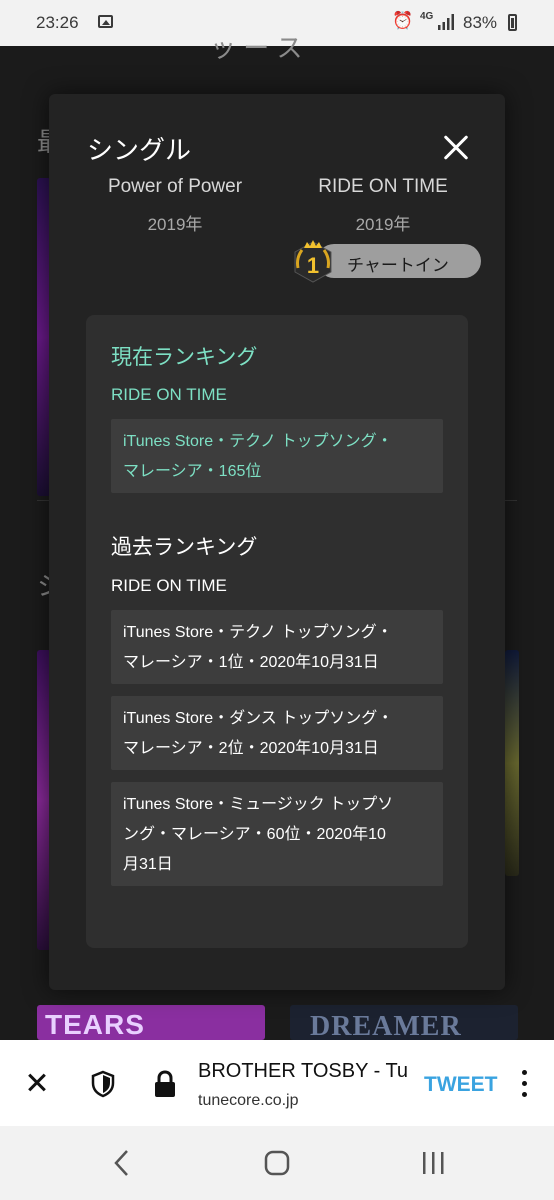 The image size is (554, 1200). Describe the element at coordinates (95, 1024) in the screenshot. I see `thumbnail-text: TEARS SQUALL` at that location.